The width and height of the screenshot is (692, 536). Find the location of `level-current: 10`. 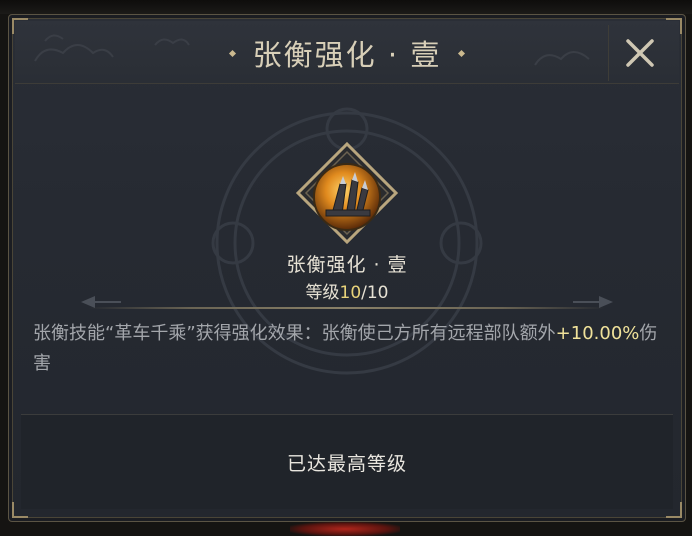

level-current: 10 is located at coordinates (350, 293).